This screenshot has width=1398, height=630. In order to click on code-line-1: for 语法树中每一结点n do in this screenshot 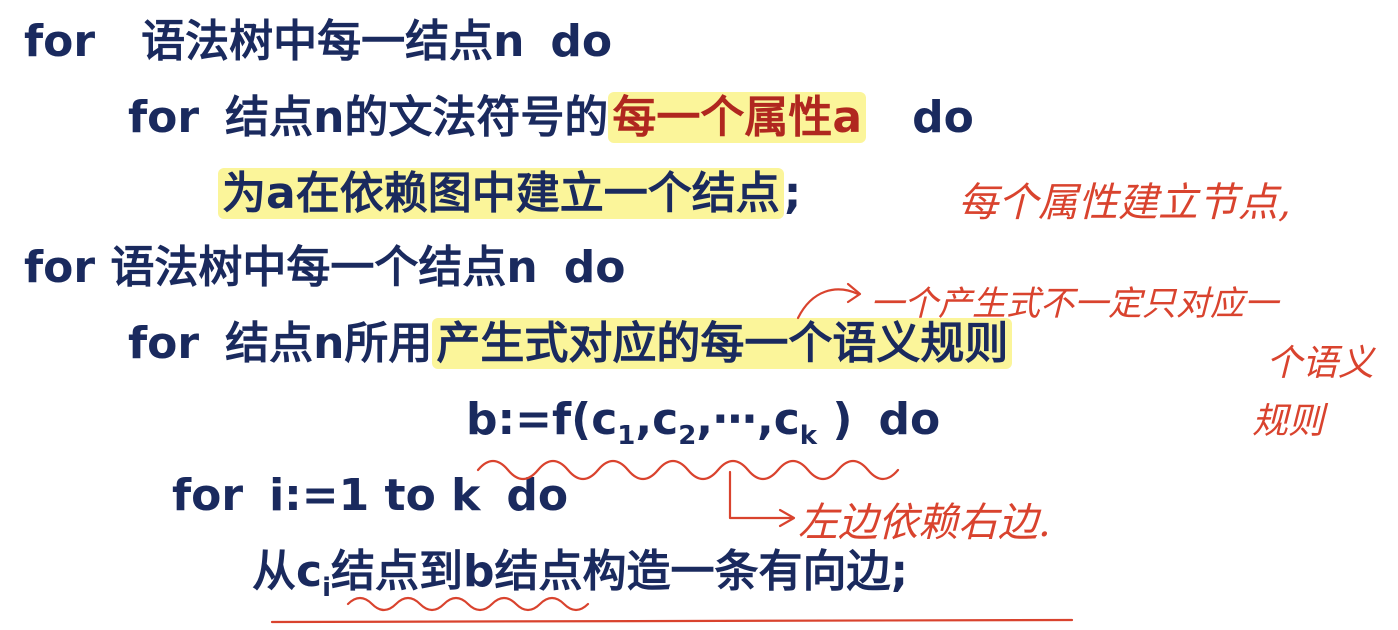, I will do `click(318, 42)`.